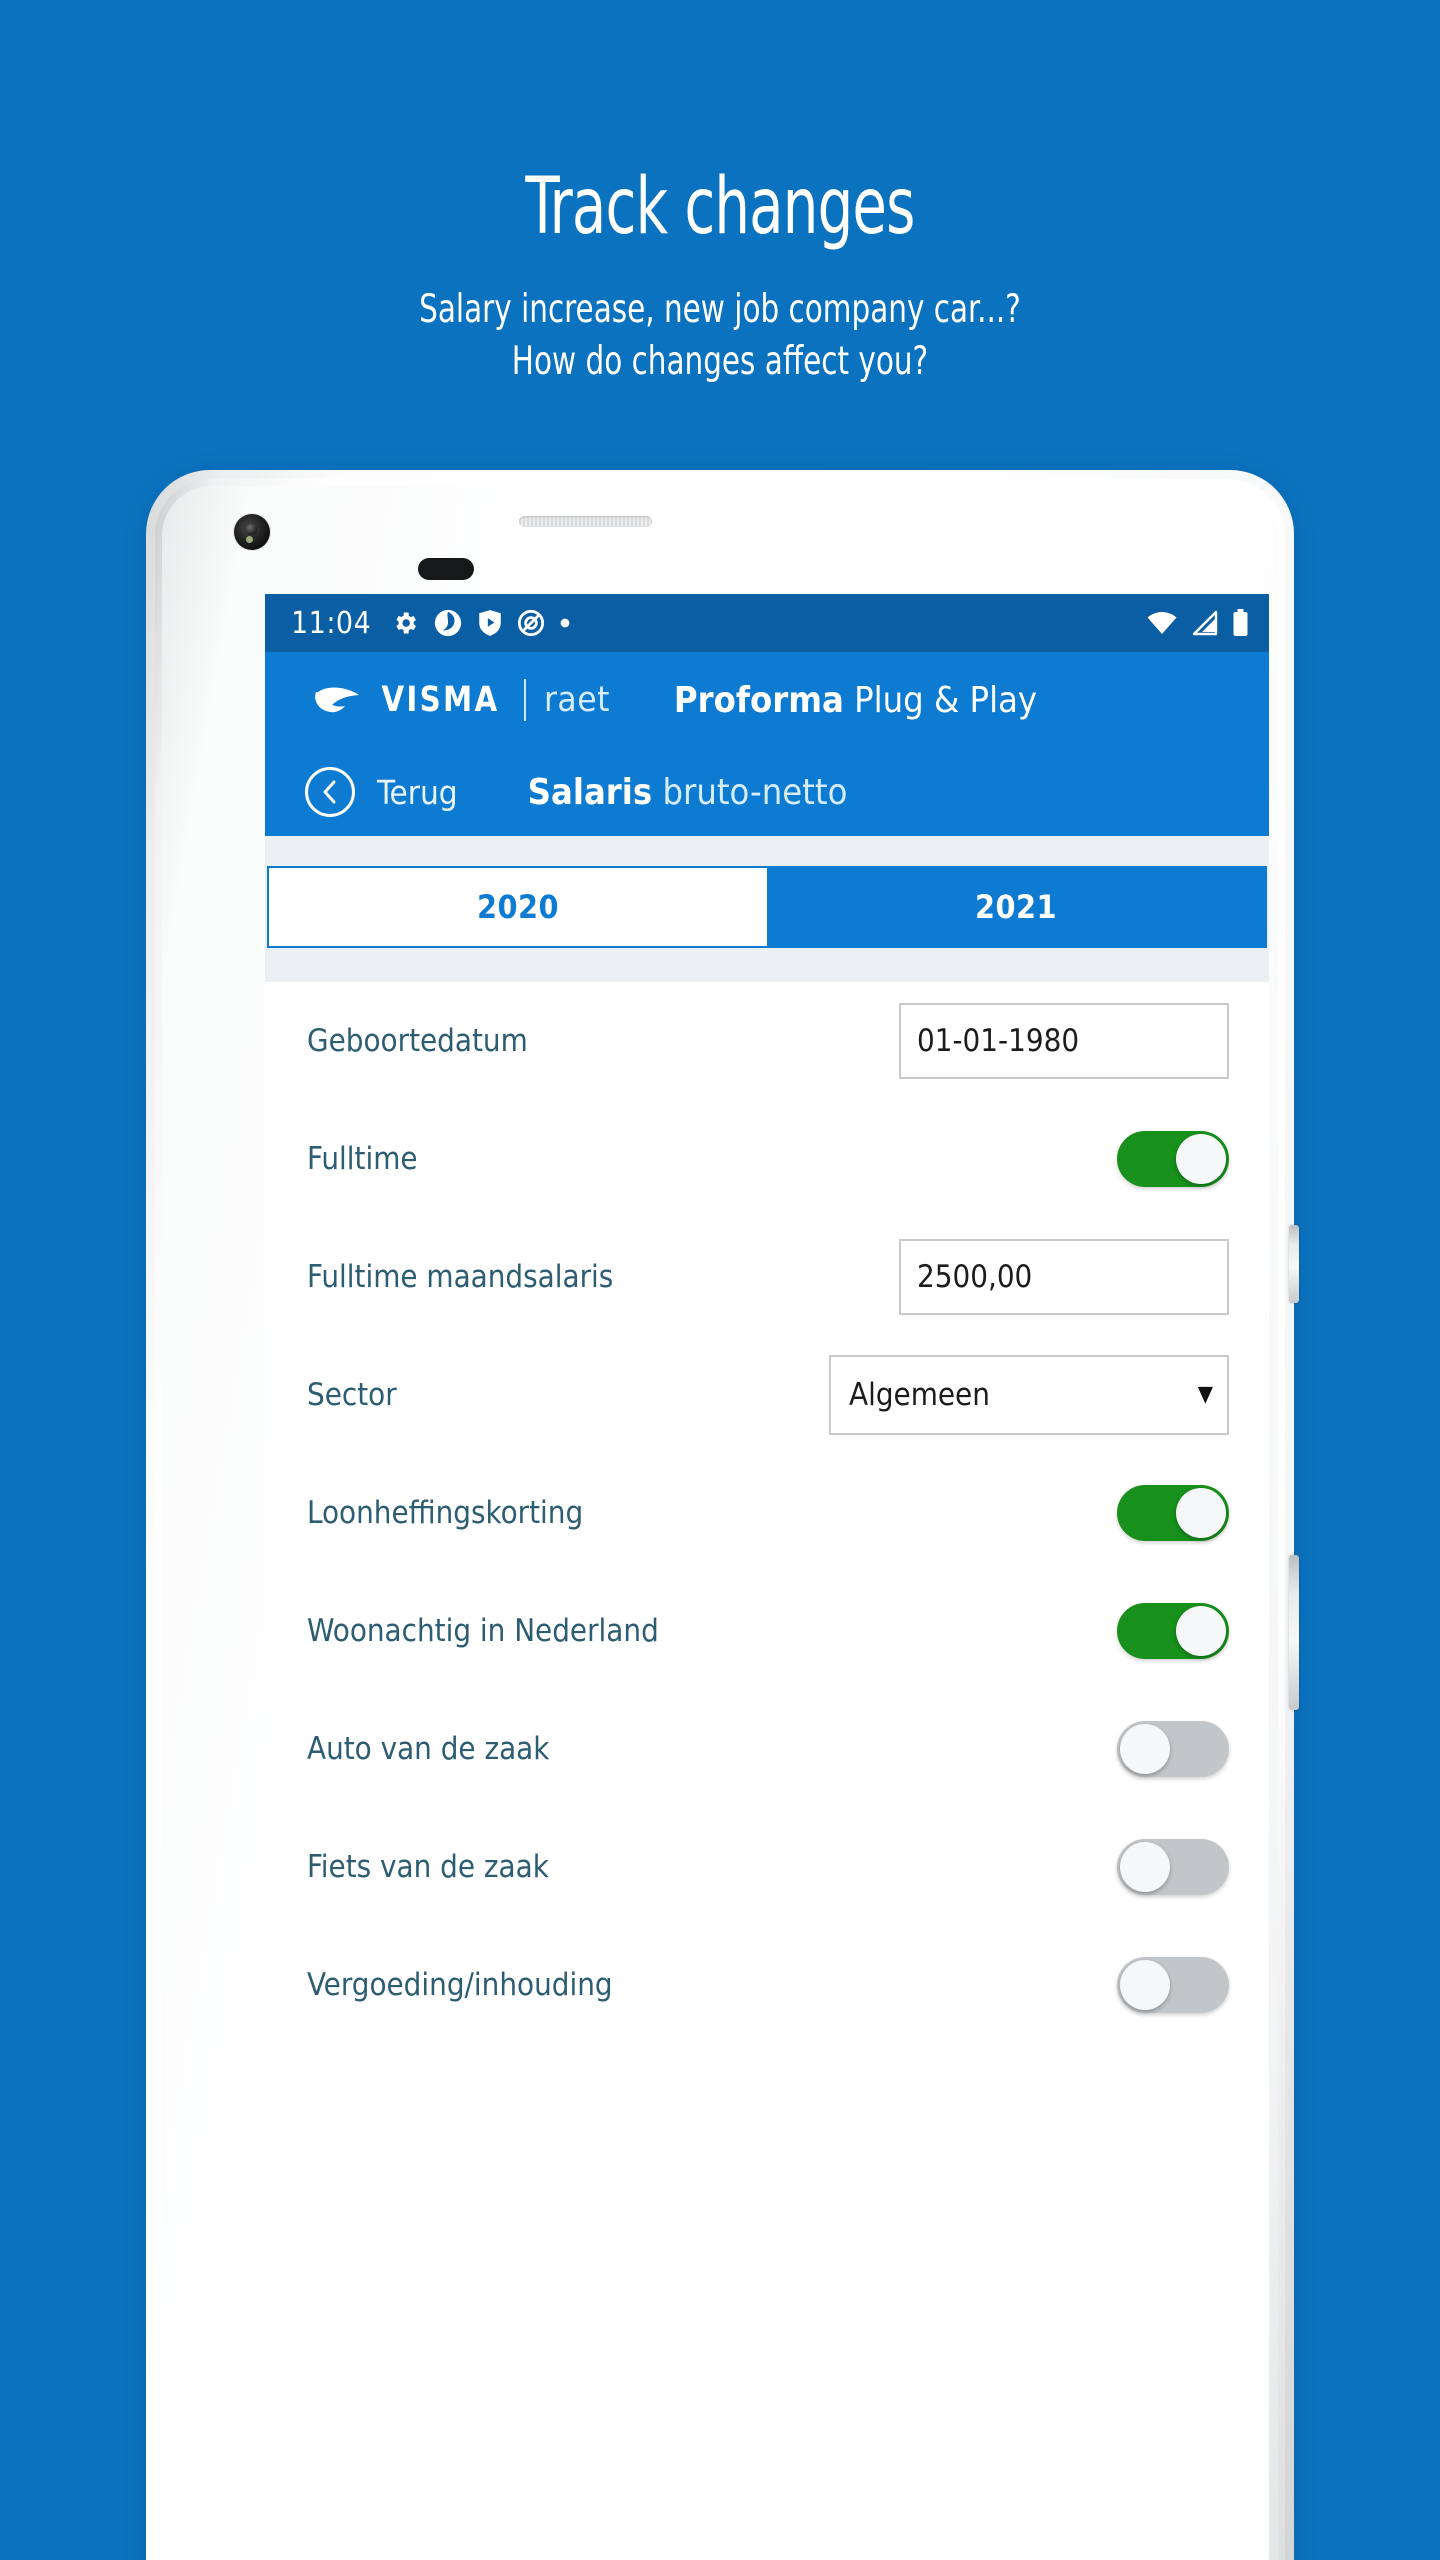 The width and height of the screenshot is (1440, 2560). I want to click on geboortedatum-input: 01-01-1980, so click(1064, 1041).